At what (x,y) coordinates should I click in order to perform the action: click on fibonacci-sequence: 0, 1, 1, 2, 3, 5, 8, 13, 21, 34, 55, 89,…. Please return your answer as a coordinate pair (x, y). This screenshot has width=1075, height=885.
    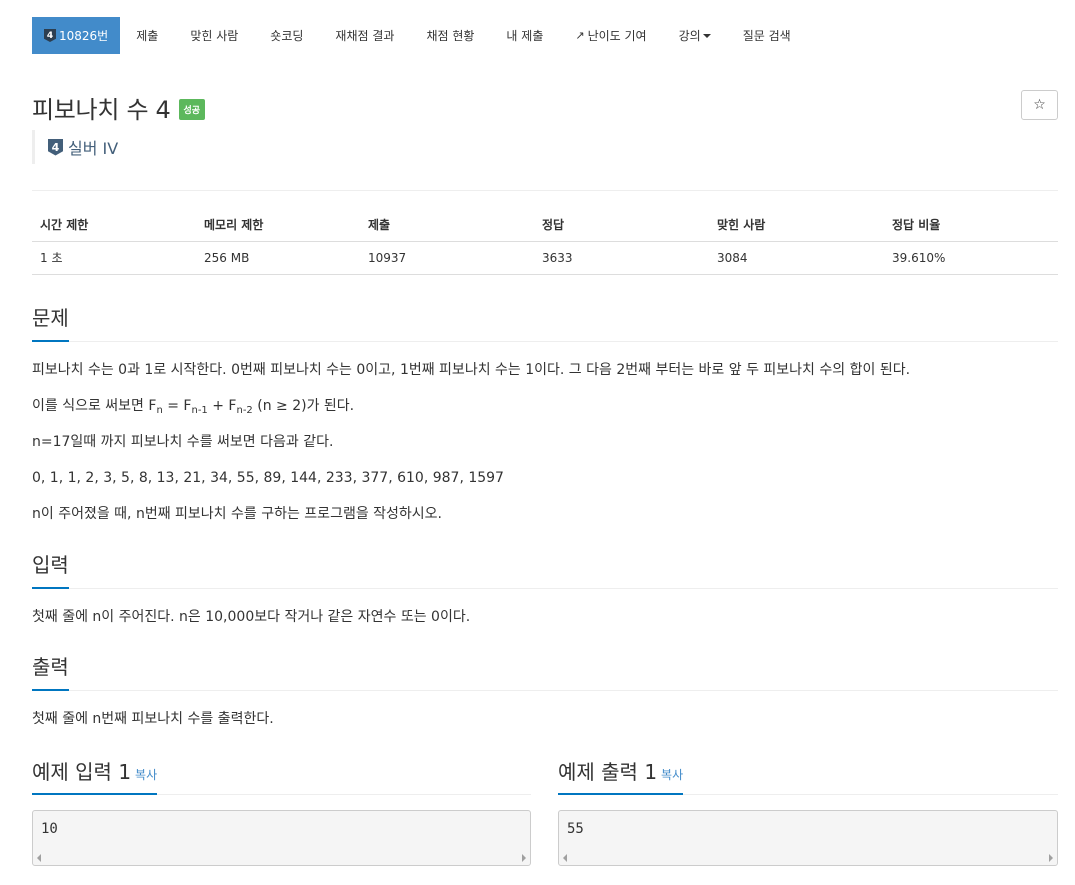
    Looking at the image, I should click on (268, 478).